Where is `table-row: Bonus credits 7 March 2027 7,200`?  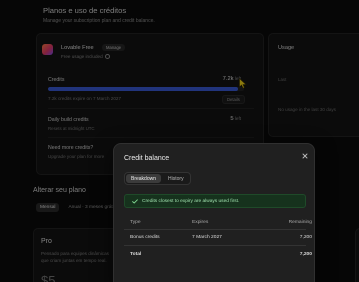 table-row: Bonus credits 7 March 2027 7,200 is located at coordinates (218, 238).